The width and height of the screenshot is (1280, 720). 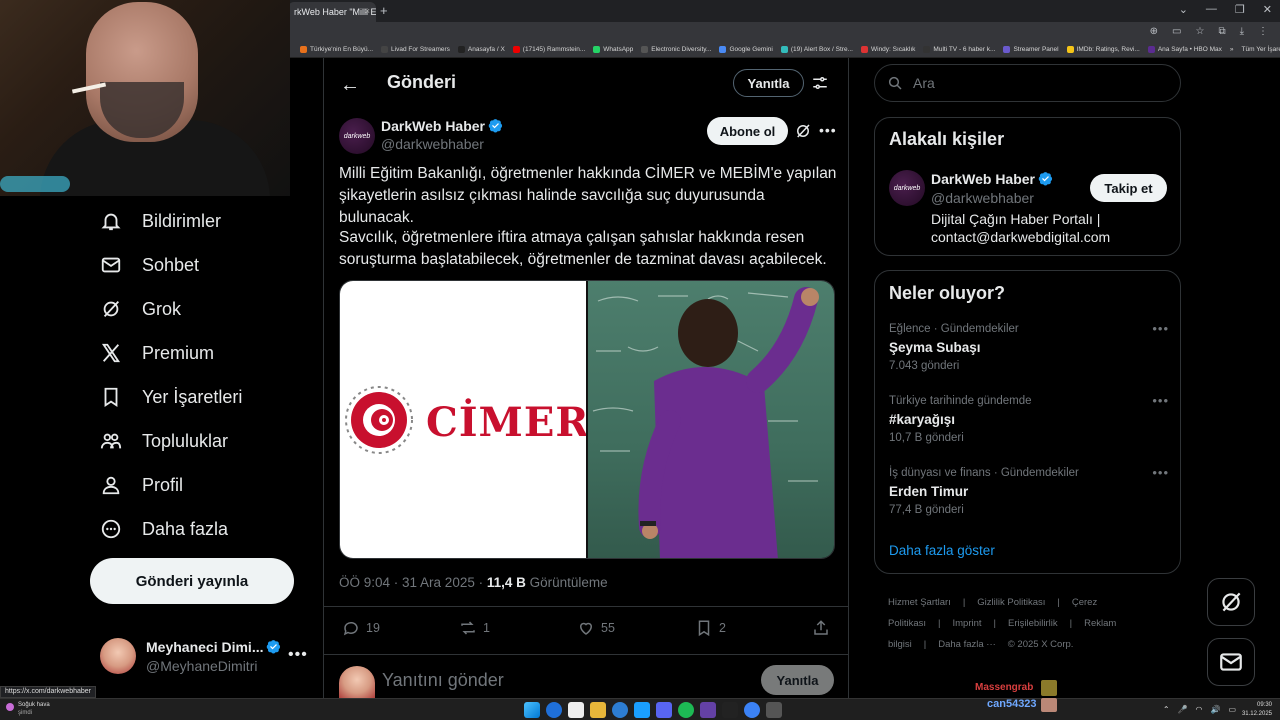 I want to click on tray-chevron-icon: ⌃, so click(x=1166, y=709).